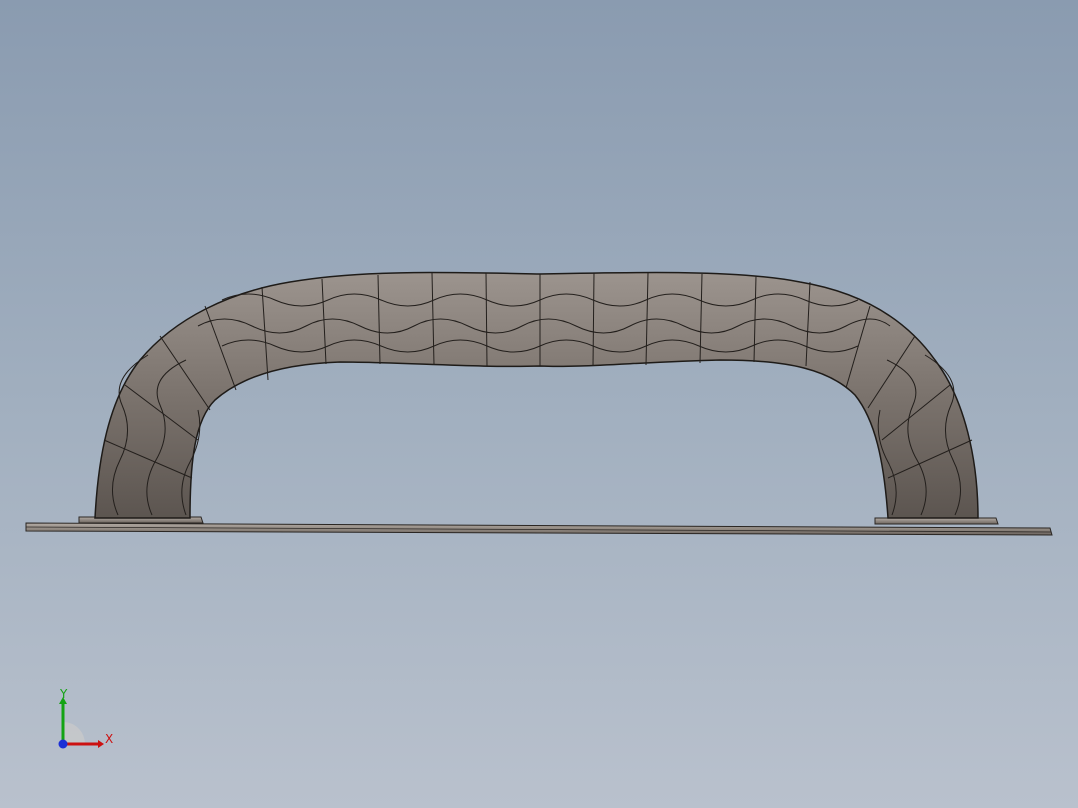 The width and height of the screenshot is (1078, 808). I want to click on x-axis-label: X, so click(109, 739).